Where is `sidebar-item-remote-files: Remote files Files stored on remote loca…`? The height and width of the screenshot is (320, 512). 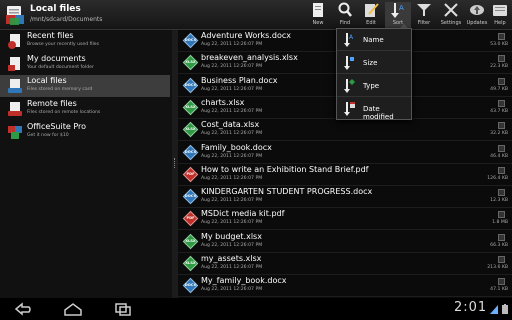 sidebar-item-remote-files: Remote files Files stored on remote loca… is located at coordinates (85, 109).